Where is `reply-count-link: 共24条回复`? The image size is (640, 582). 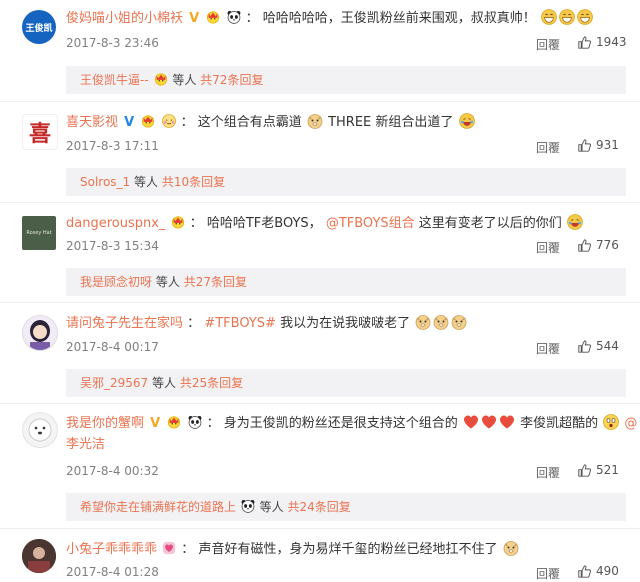 reply-count-link: 共24条回复 is located at coordinates (319, 507).